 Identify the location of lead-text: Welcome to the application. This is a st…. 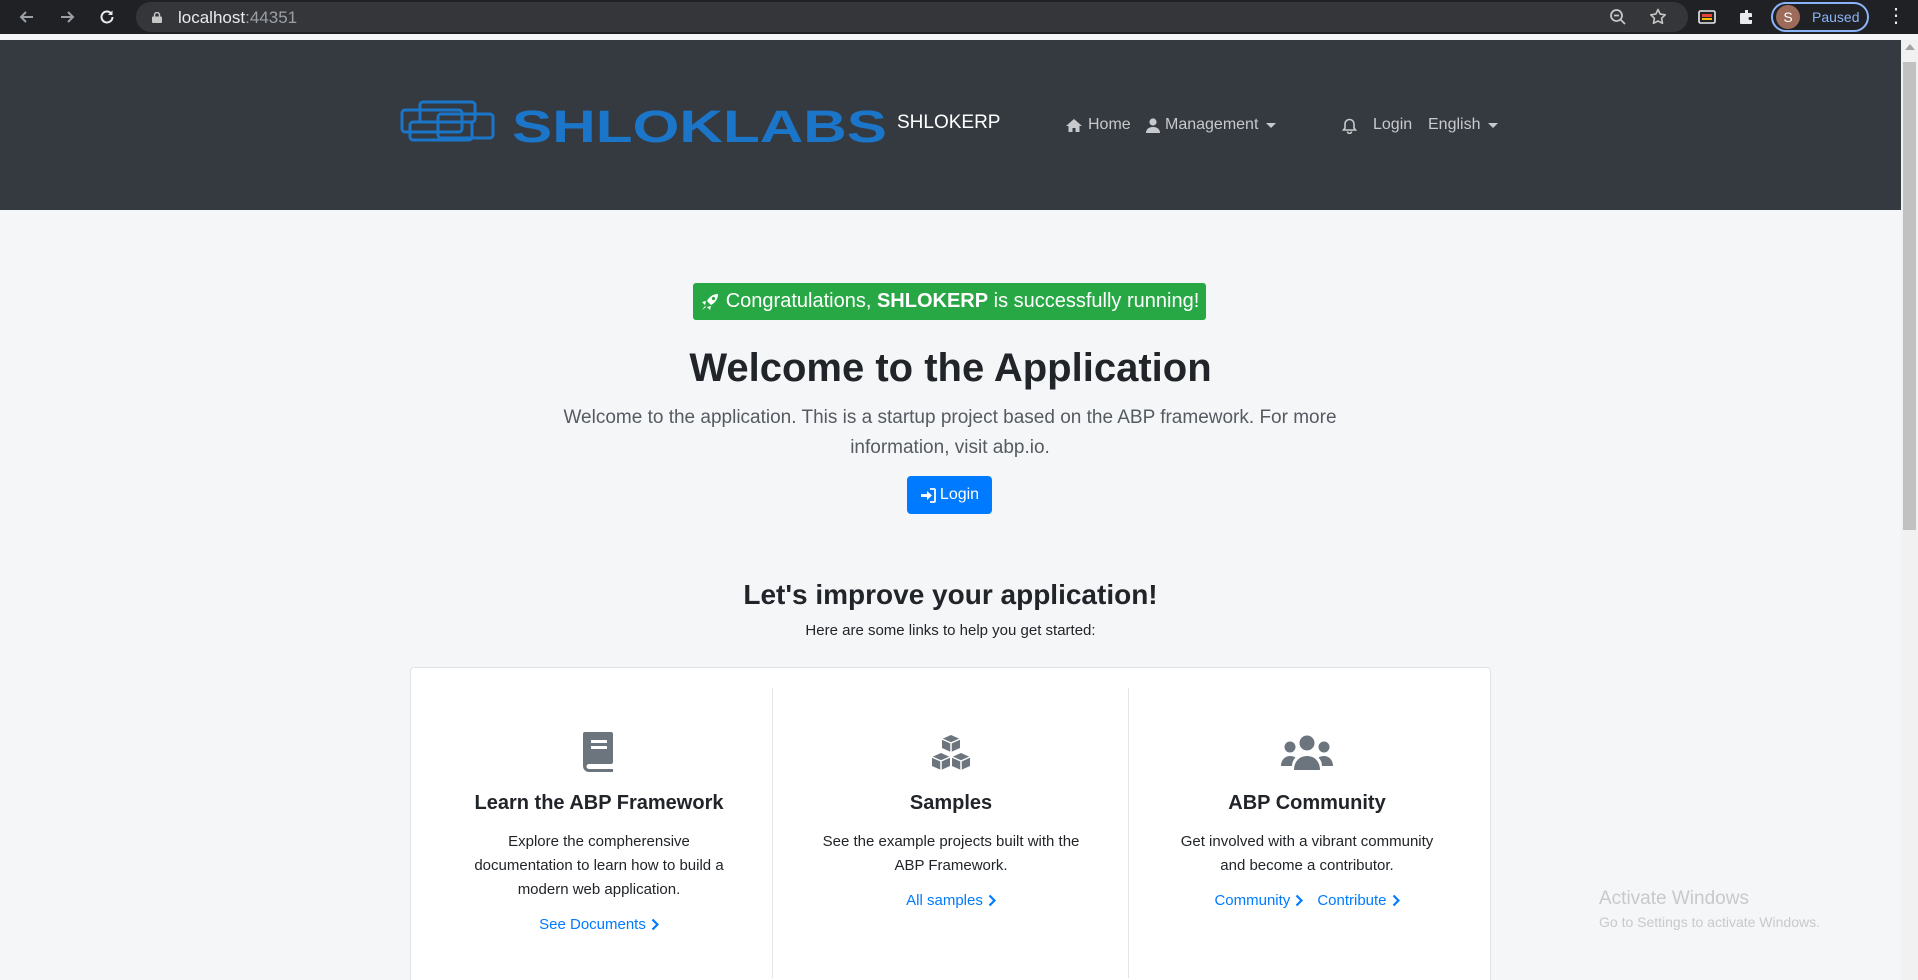
(950, 433).